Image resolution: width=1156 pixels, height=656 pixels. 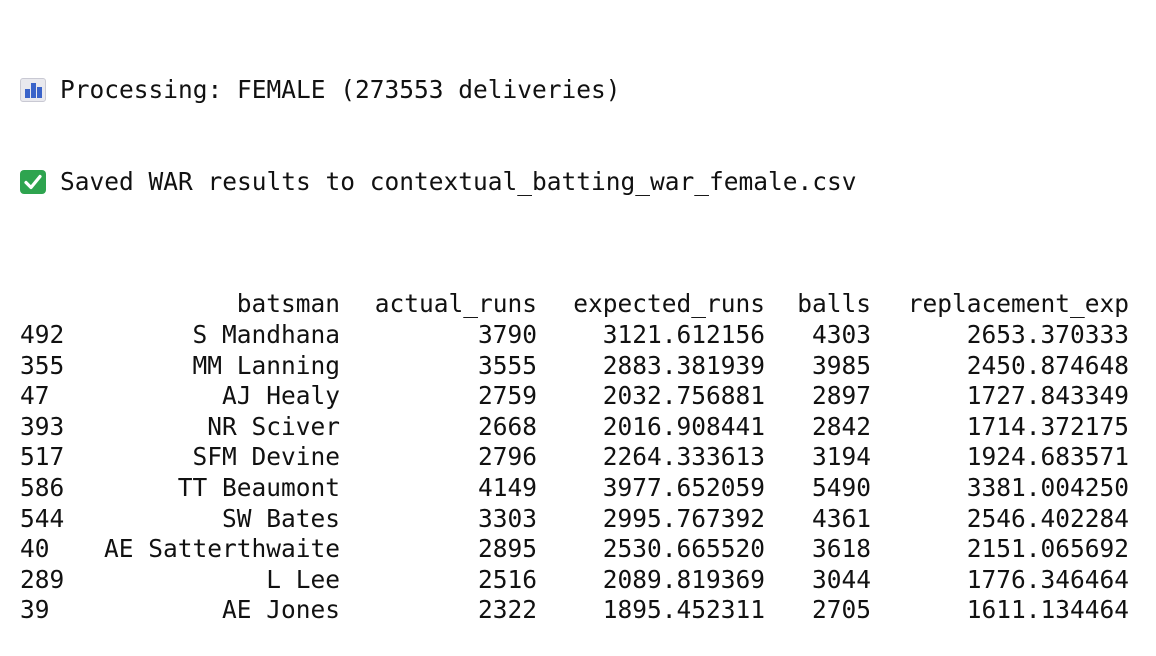 What do you see at coordinates (303, 579) in the screenshot?
I see `batsman-cell: L Lee` at bounding box center [303, 579].